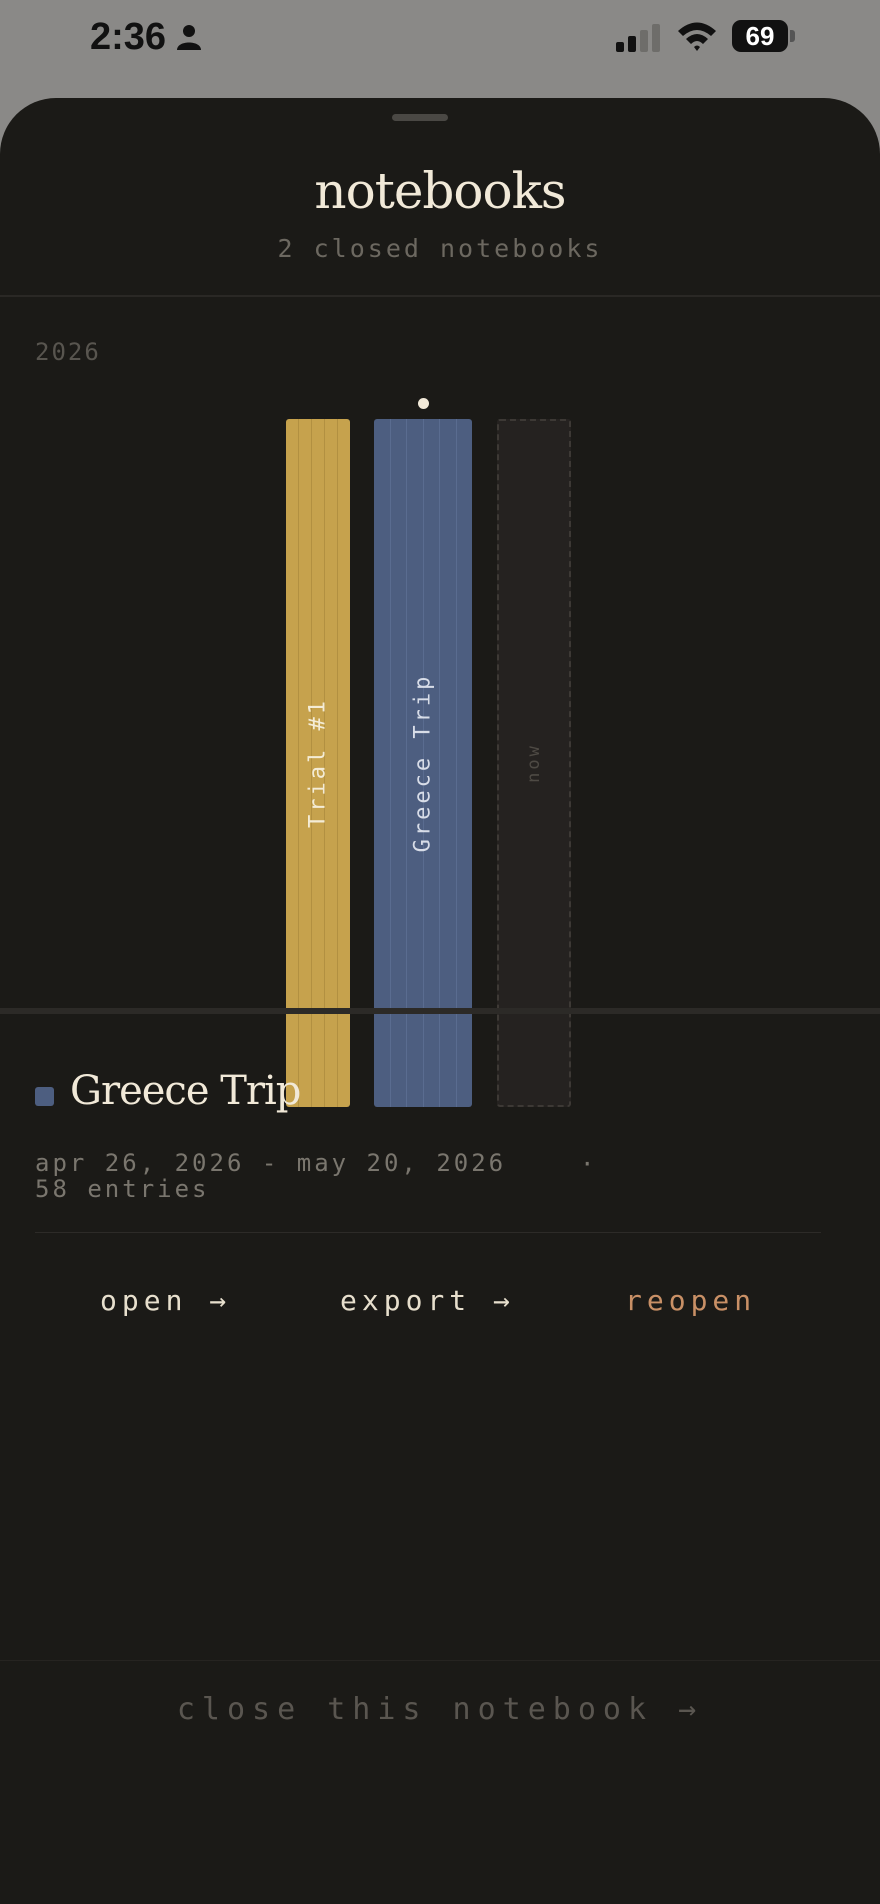  Describe the element at coordinates (427, 1300) in the screenshot. I see `export-button: export →` at that location.